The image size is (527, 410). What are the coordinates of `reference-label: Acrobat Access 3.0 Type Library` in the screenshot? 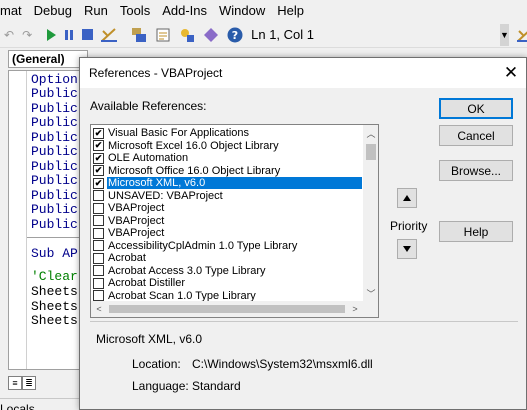 It's located at (187, 270).